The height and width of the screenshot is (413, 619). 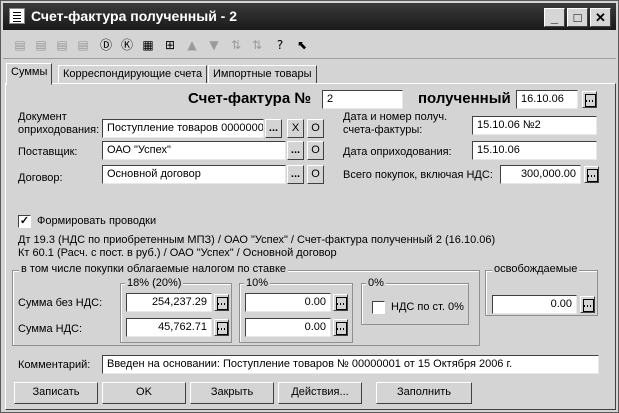 I want to click on rate18-sum-field: 254,237.29, so click(x=169, y=302).